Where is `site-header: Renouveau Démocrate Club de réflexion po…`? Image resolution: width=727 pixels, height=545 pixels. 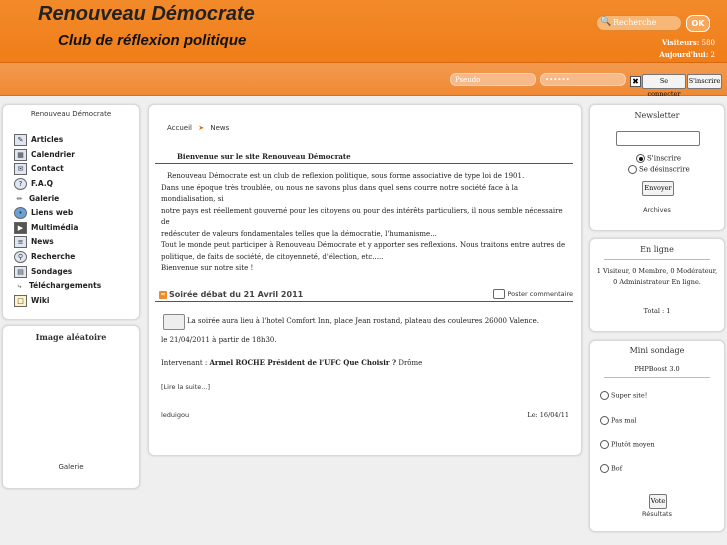 site-header: Renouveau Démocrate Club de réflexion po… is located at coordinates (363, 31).